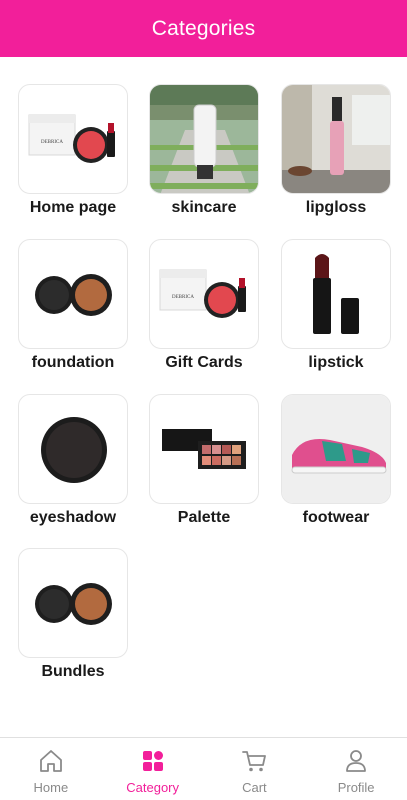 The width and height of the screenshot is (407, 800). Describe the element at coordinates (254, 761) in the screenshot. I see `cart-icon` at that location.